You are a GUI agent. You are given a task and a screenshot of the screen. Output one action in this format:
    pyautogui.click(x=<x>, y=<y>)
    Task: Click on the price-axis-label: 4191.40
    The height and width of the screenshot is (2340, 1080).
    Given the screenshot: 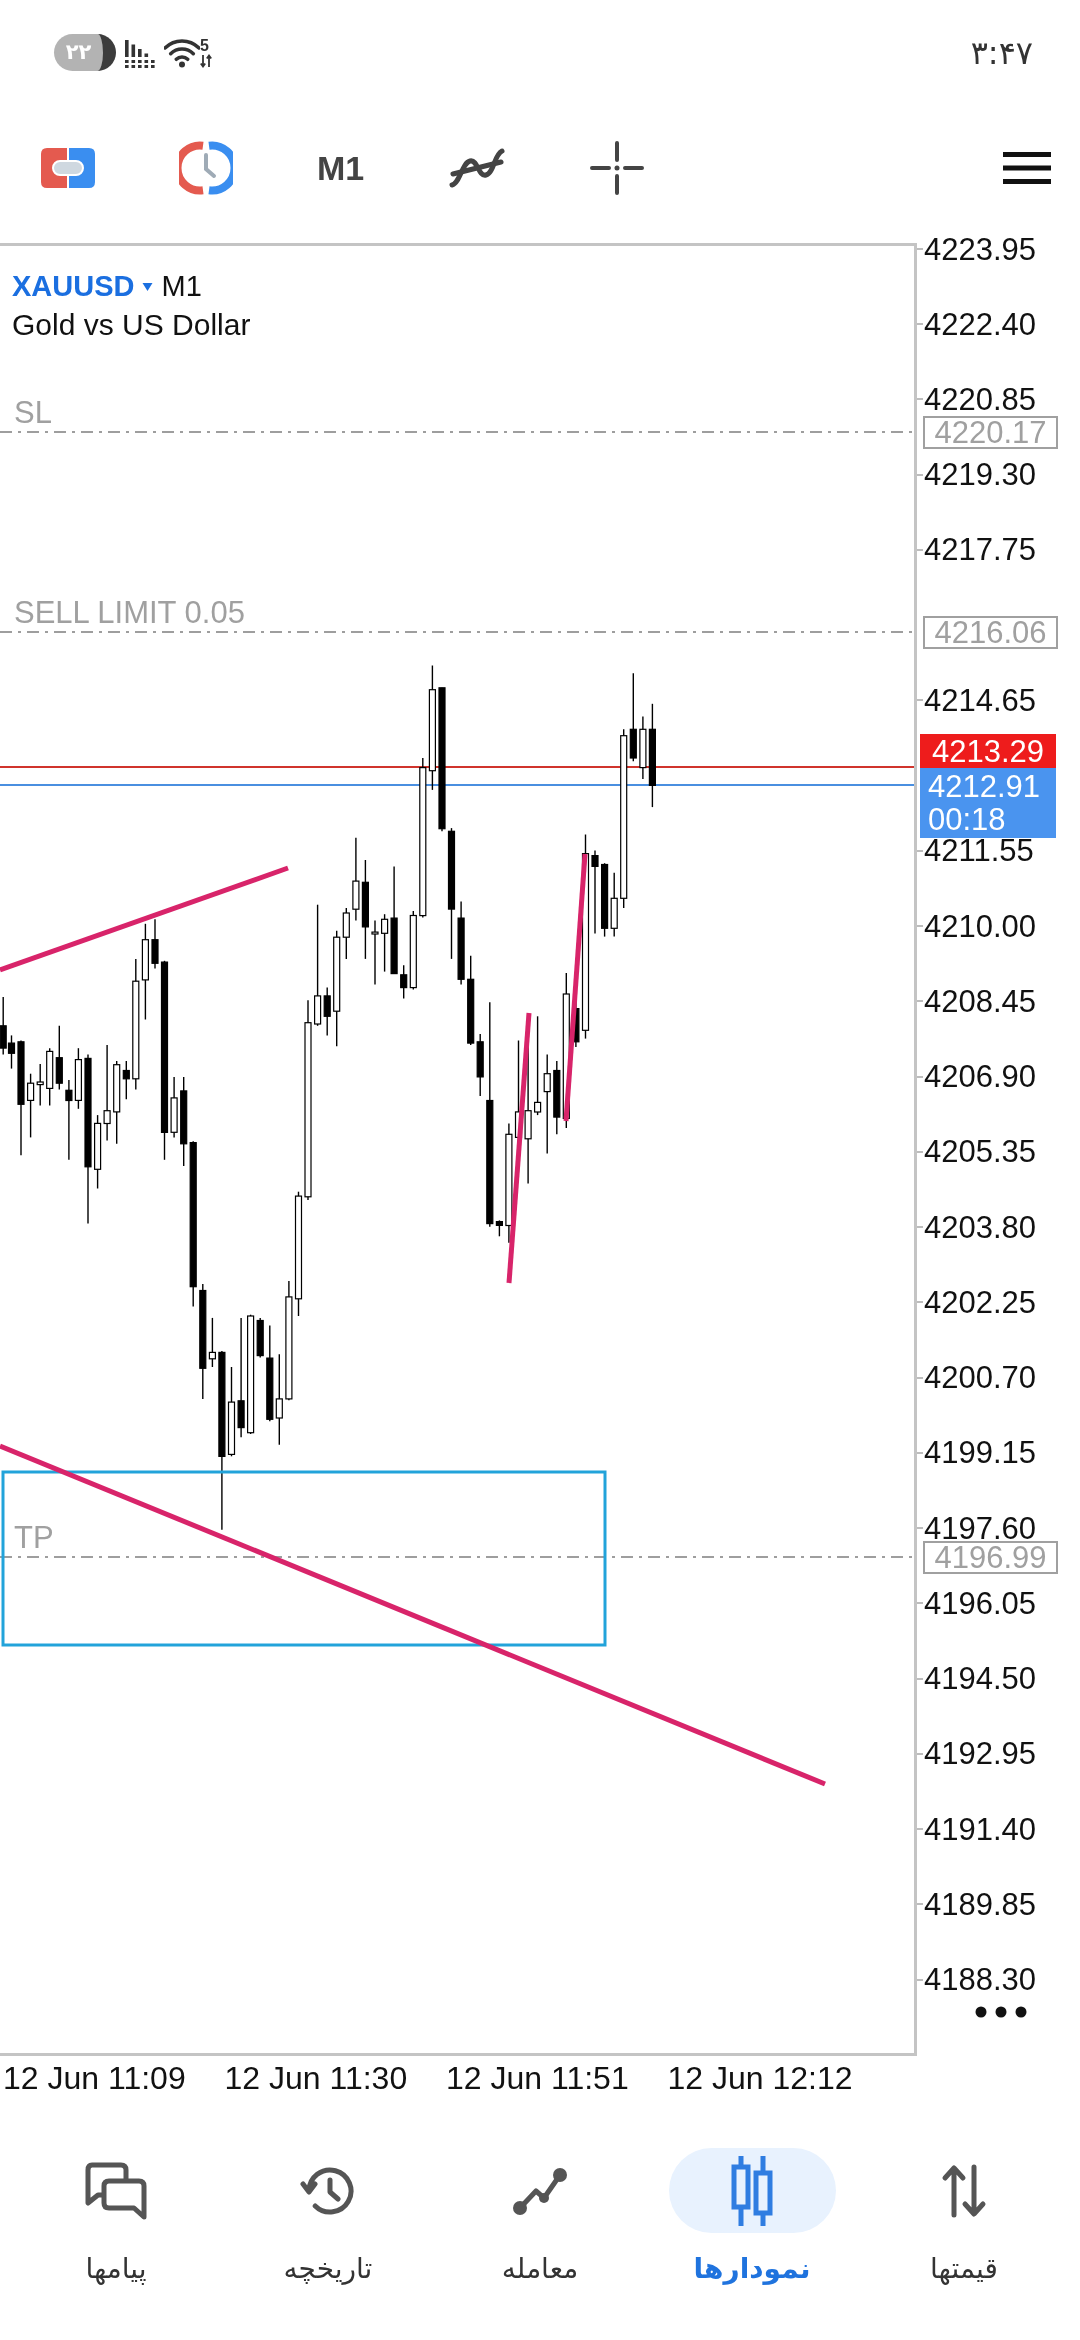 What is the action you would take?
    pyautogui.click(x=980, y=1829)
    